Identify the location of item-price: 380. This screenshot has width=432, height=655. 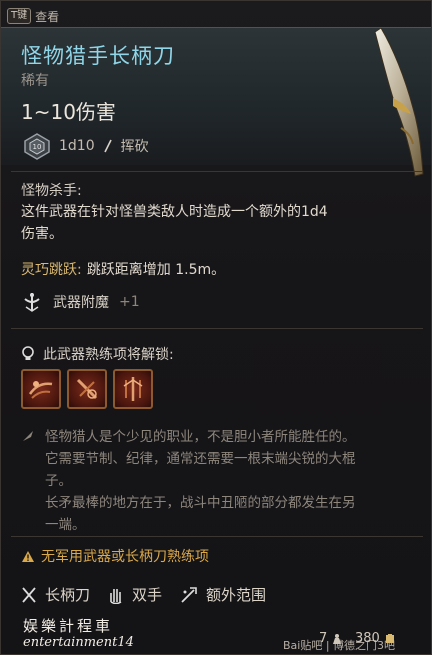
(375, 638).